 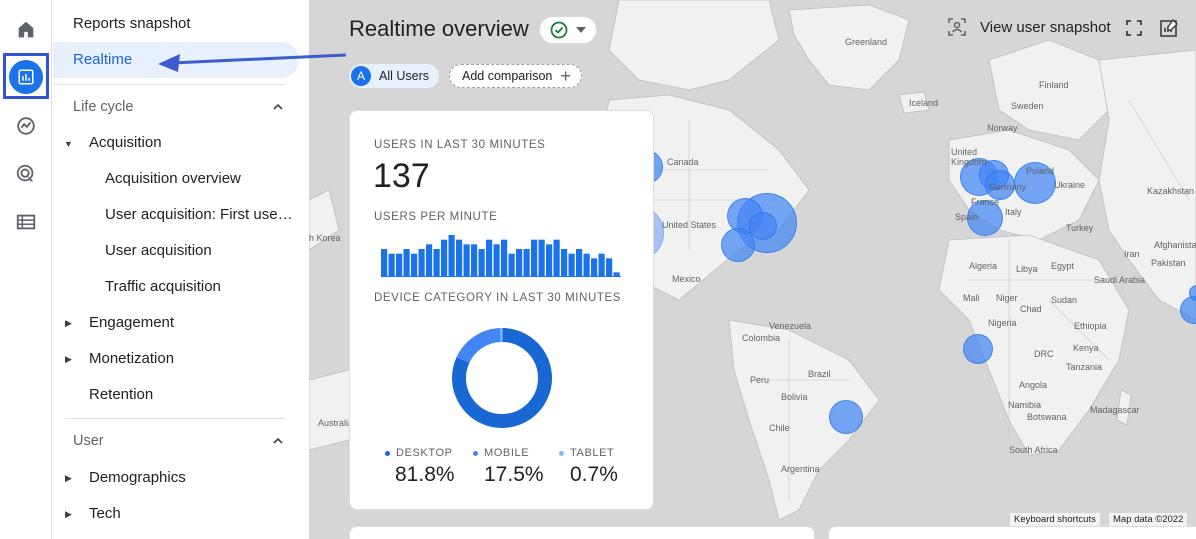 I want to click on users-per-minute-label: USERS PER MINUTE, so click(x=436, y=217).